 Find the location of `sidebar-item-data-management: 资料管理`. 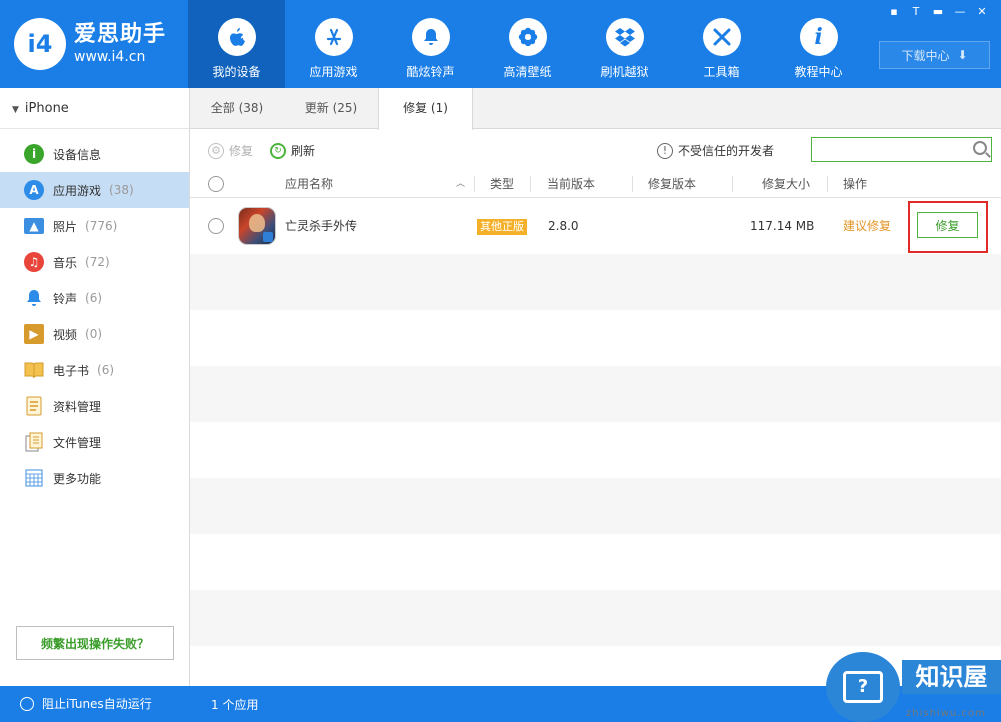

sidebar-item-data-management: 资料管理 is located at coordinates (94, 406).